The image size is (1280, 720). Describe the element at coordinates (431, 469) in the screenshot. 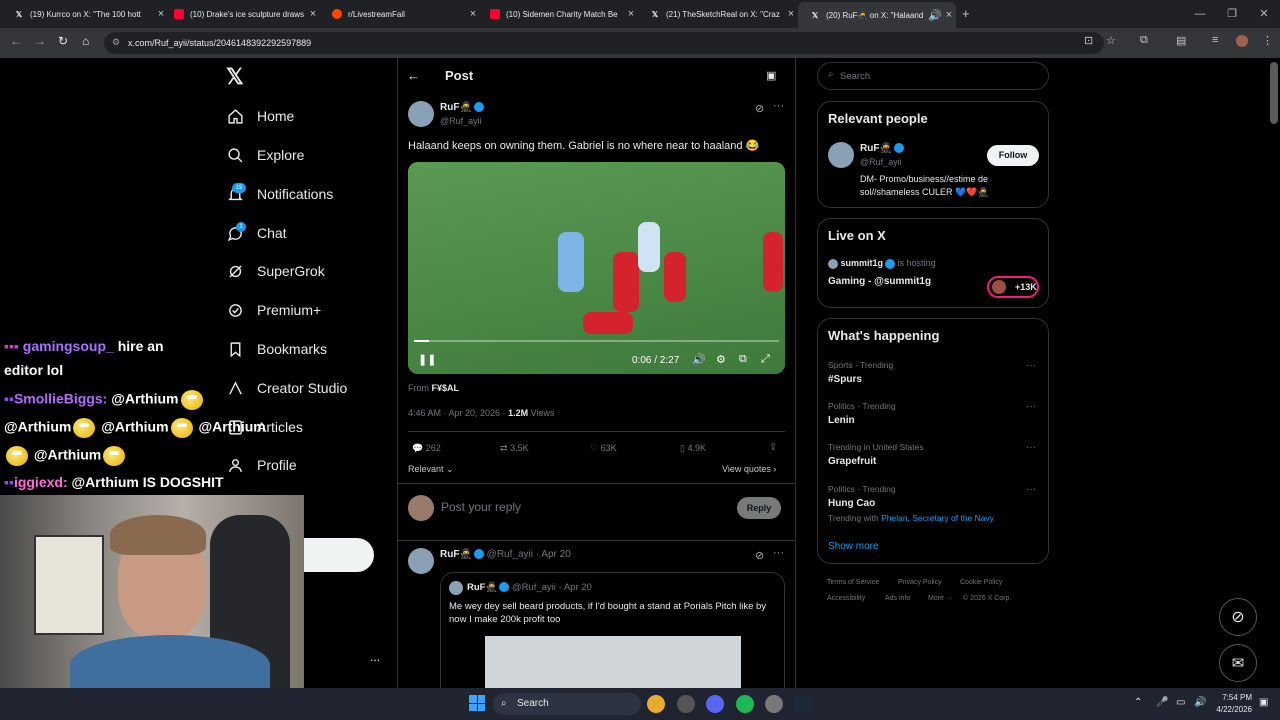

I see `sort-relevant: Relevant ⌄` at that location.